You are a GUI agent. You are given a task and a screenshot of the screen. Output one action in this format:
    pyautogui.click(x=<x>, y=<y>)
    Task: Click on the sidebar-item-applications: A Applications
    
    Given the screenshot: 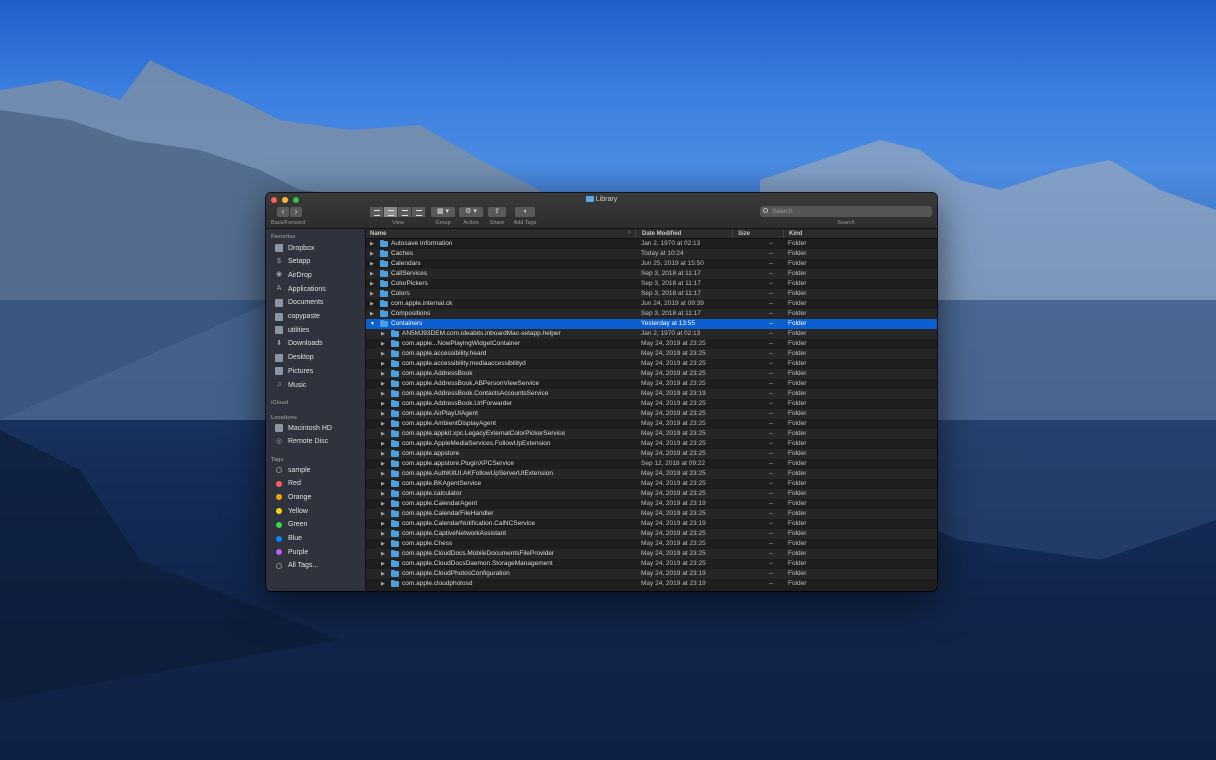 What is the action you would take?
    pyautogui.click(x=300, y=289)
    